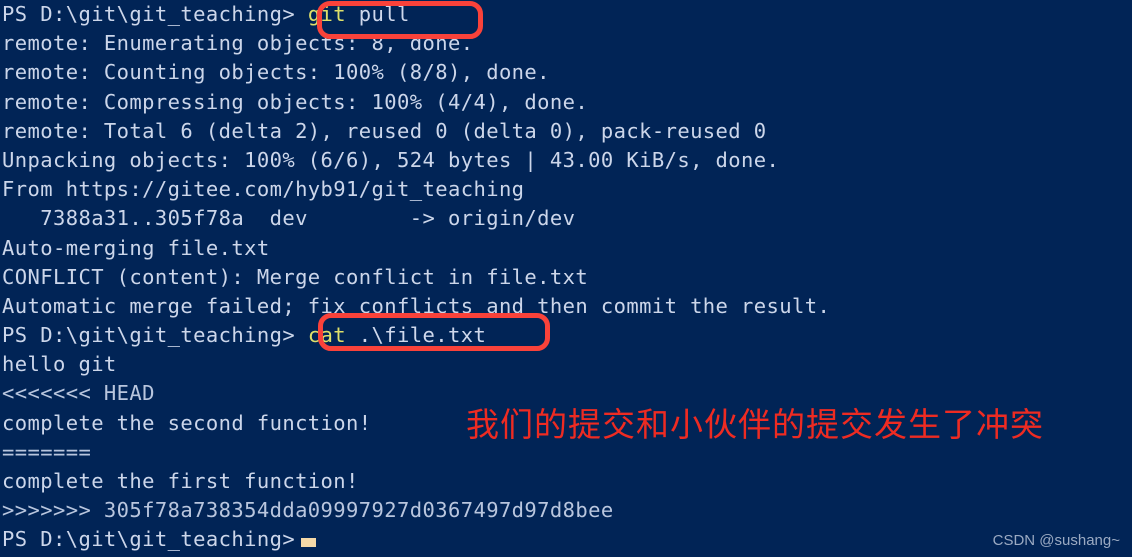 This screenshot has height=557, width=1132. Describe the element at coordinates (566, 43) in the screenshot. I see `line-2-enumerating: remote: Enumerating objects: 8, done.` at that location.